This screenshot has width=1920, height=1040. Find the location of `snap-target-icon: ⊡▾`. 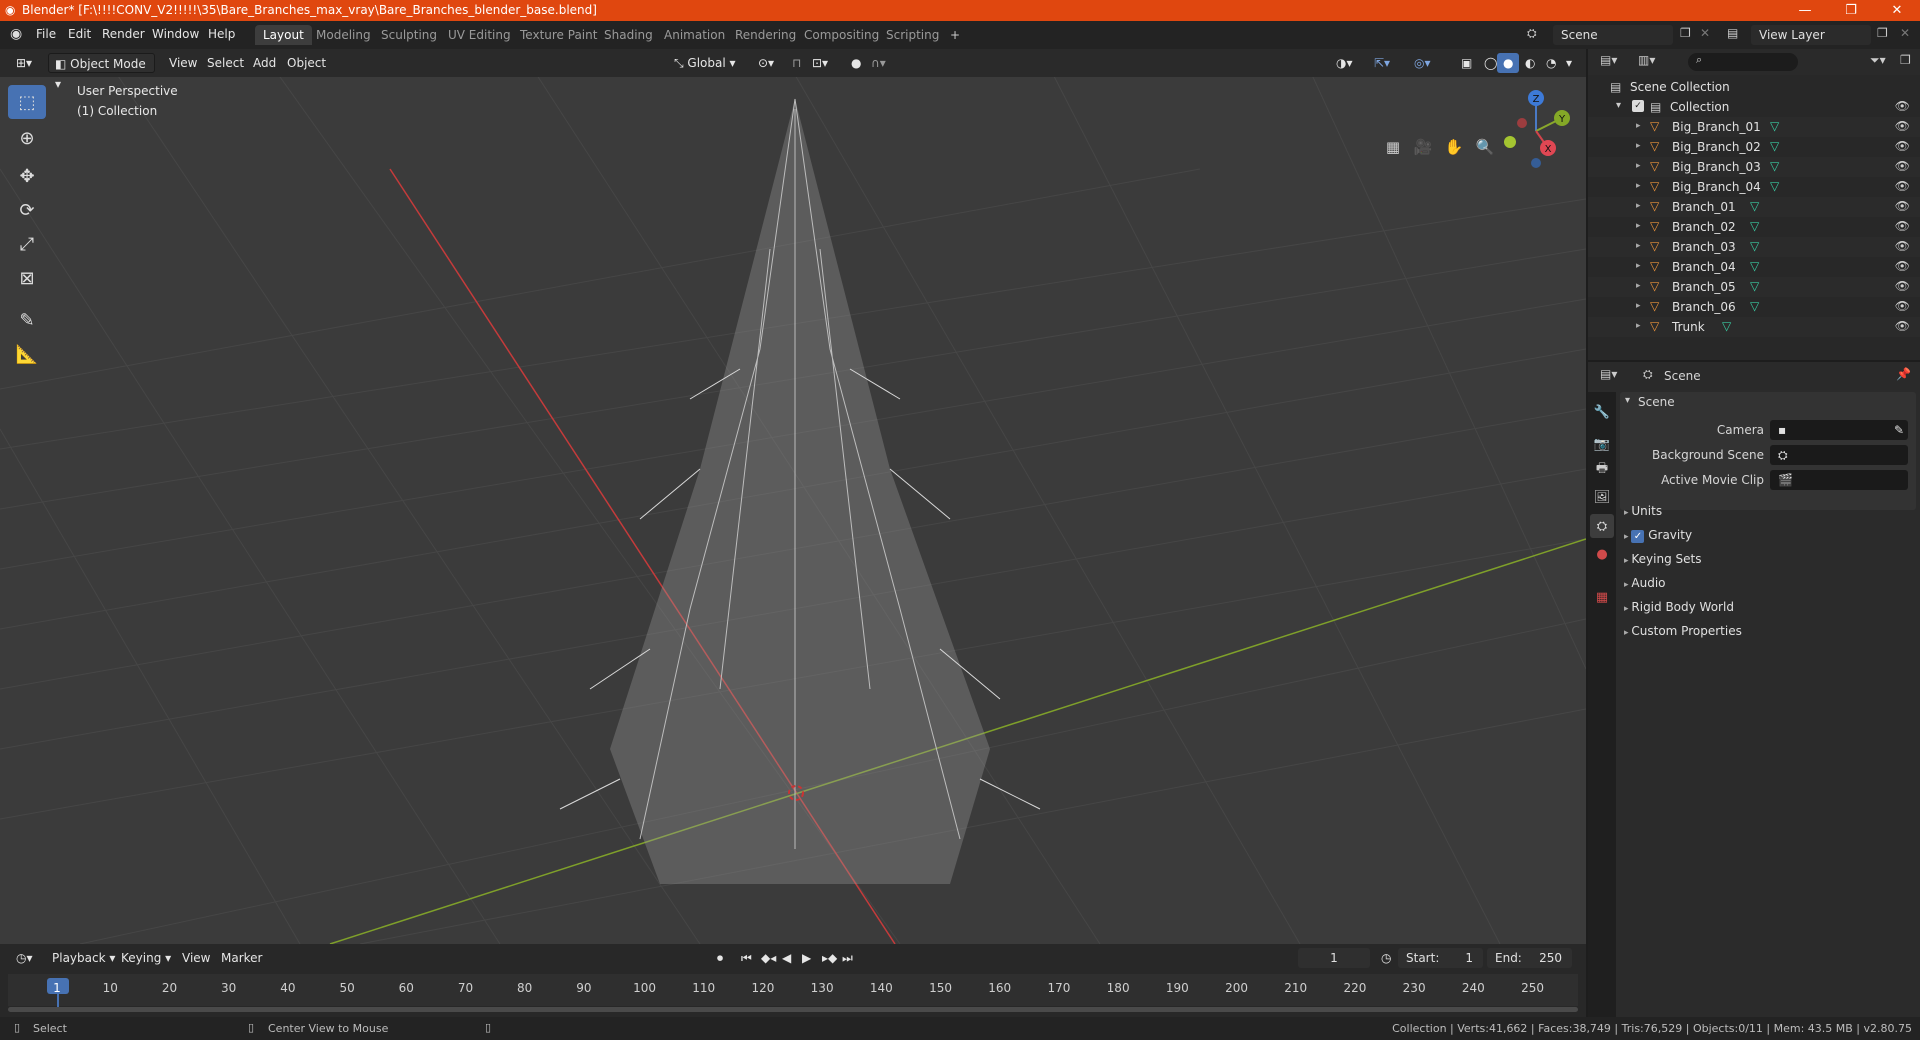

snap-target-icon: ⊡▾ is located at coordinates (820, 63).